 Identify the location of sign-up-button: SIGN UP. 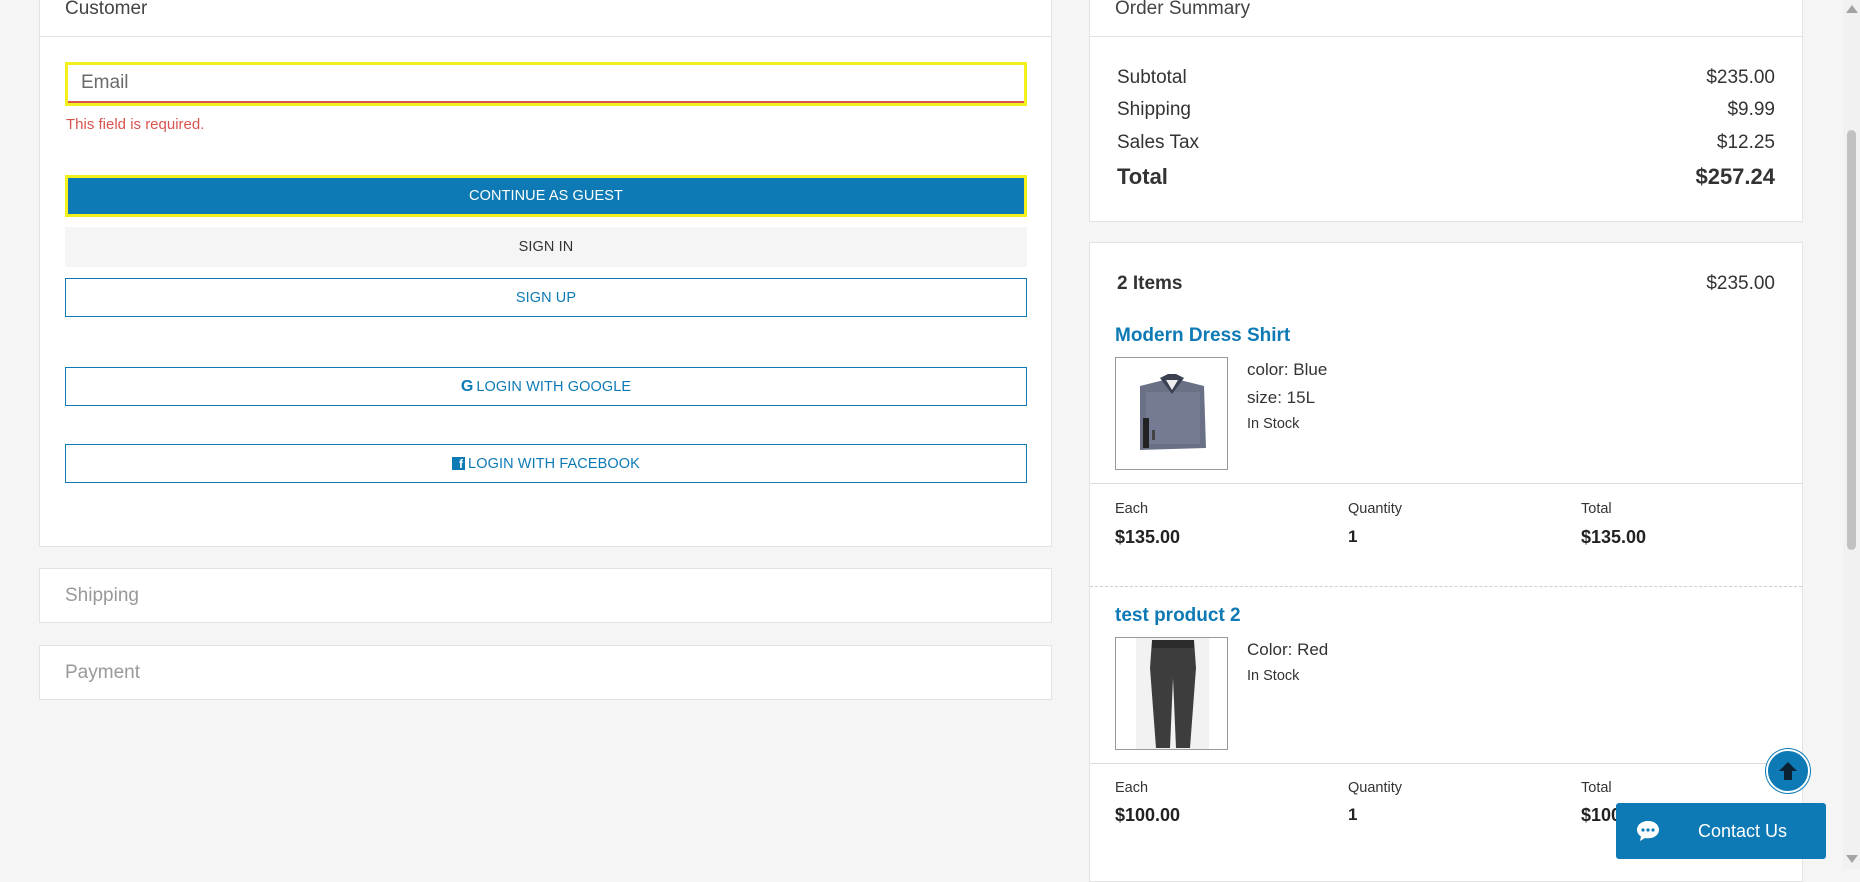
(546, 297).